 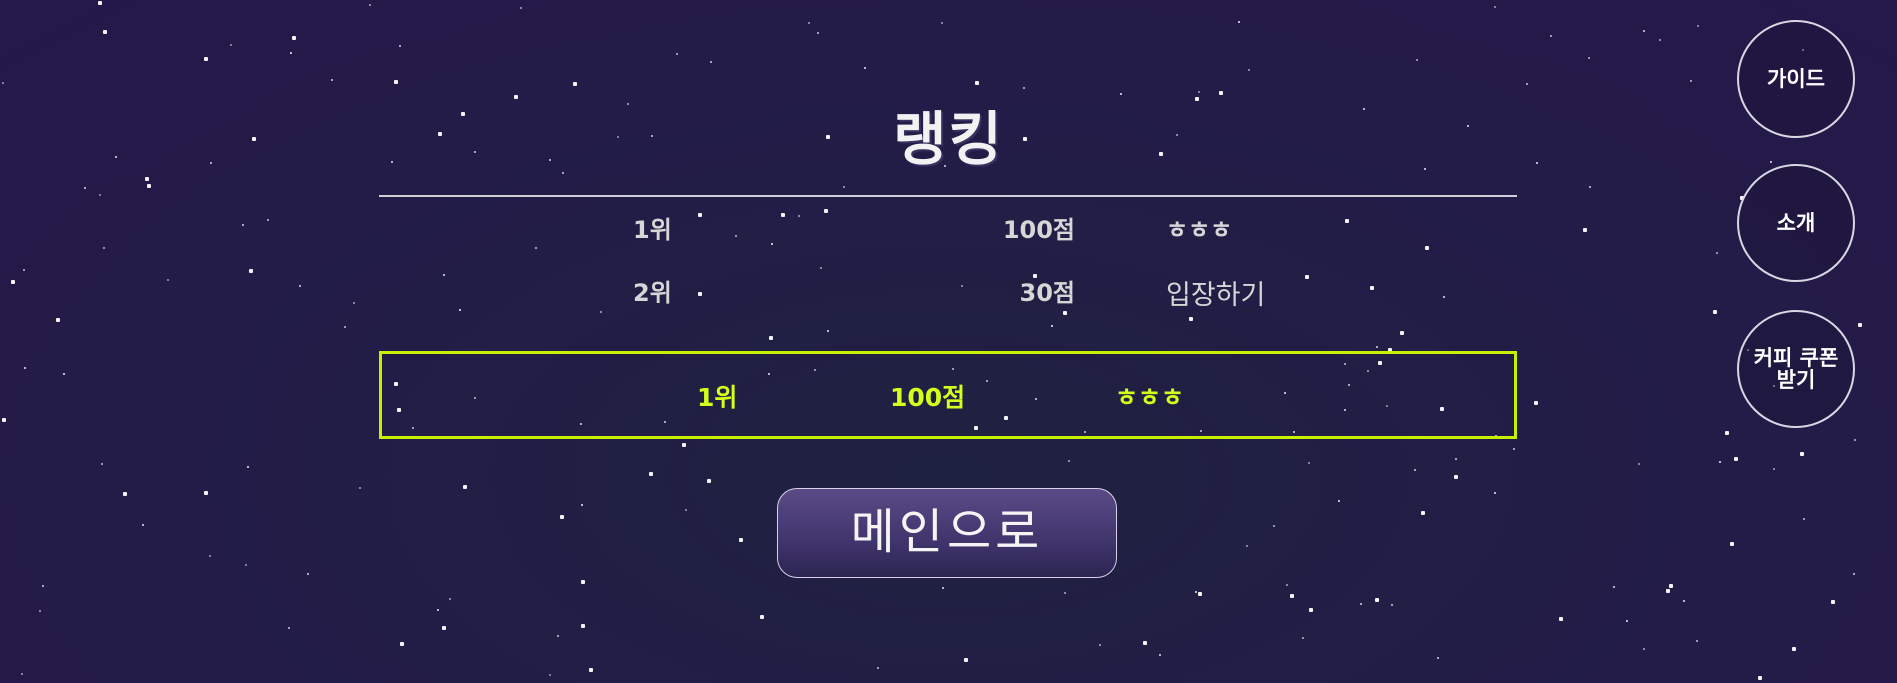 What do you see at coordinates (1038, 230) in the screenshot?
I see `rank-score: 100점` at bounding box center [1038, 230].